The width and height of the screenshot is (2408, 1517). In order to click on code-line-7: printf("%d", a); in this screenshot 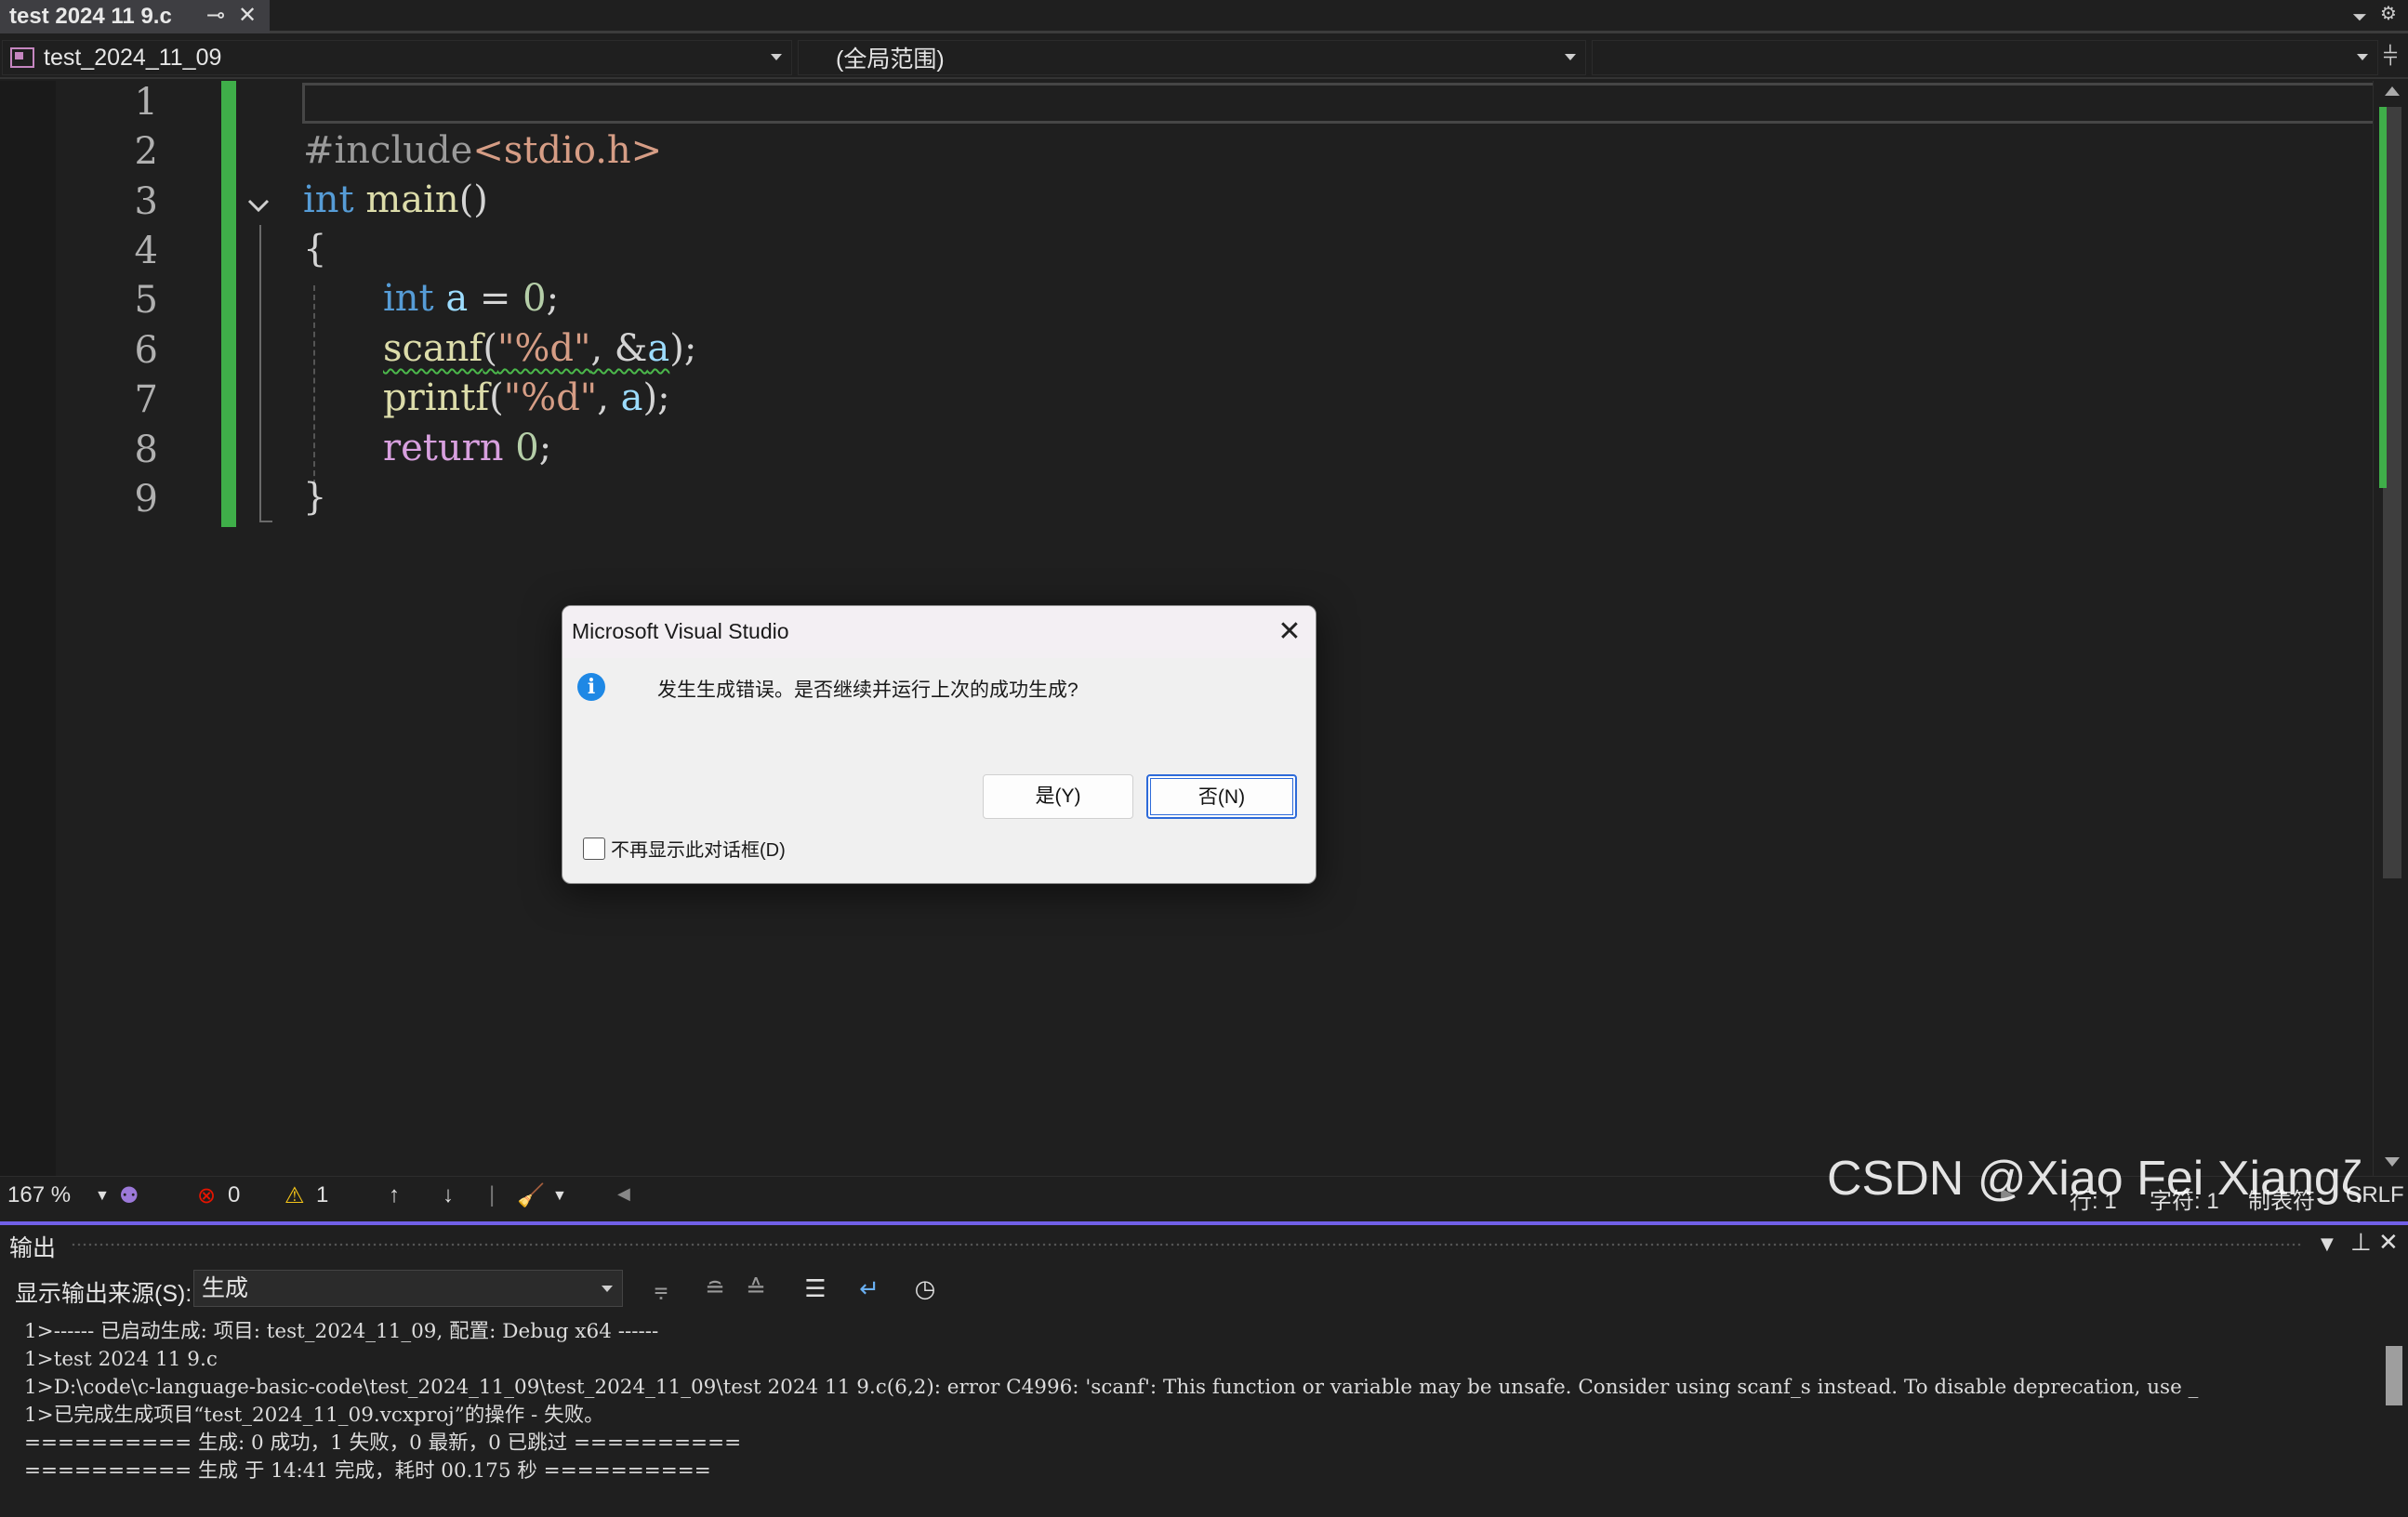, I will do `click(526, 397)`.